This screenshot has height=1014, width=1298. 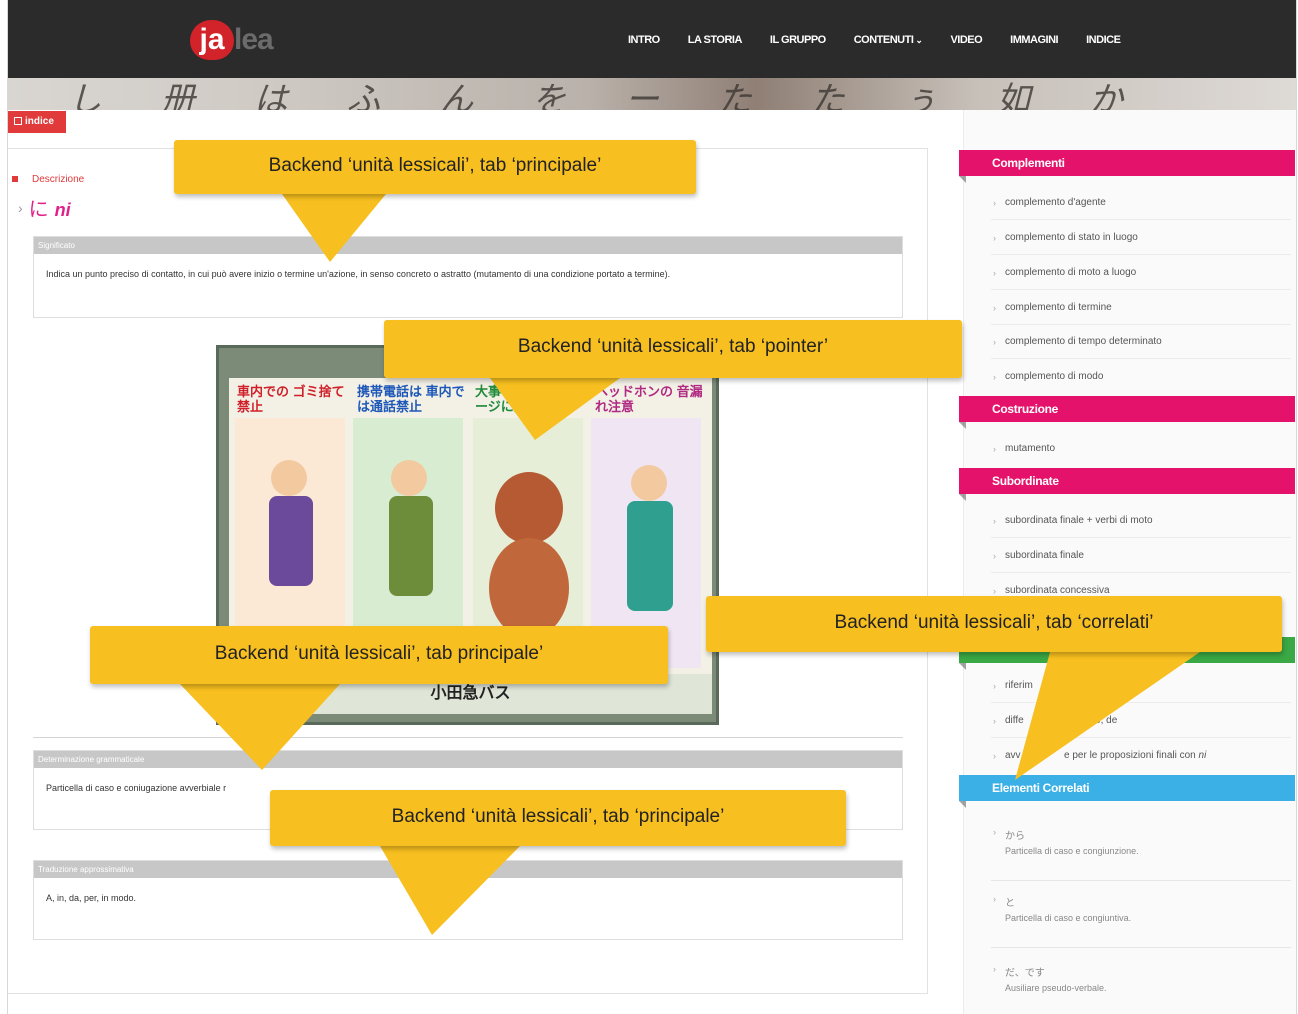 I want to click on callout-1-tail, so click(x=334, y=228).